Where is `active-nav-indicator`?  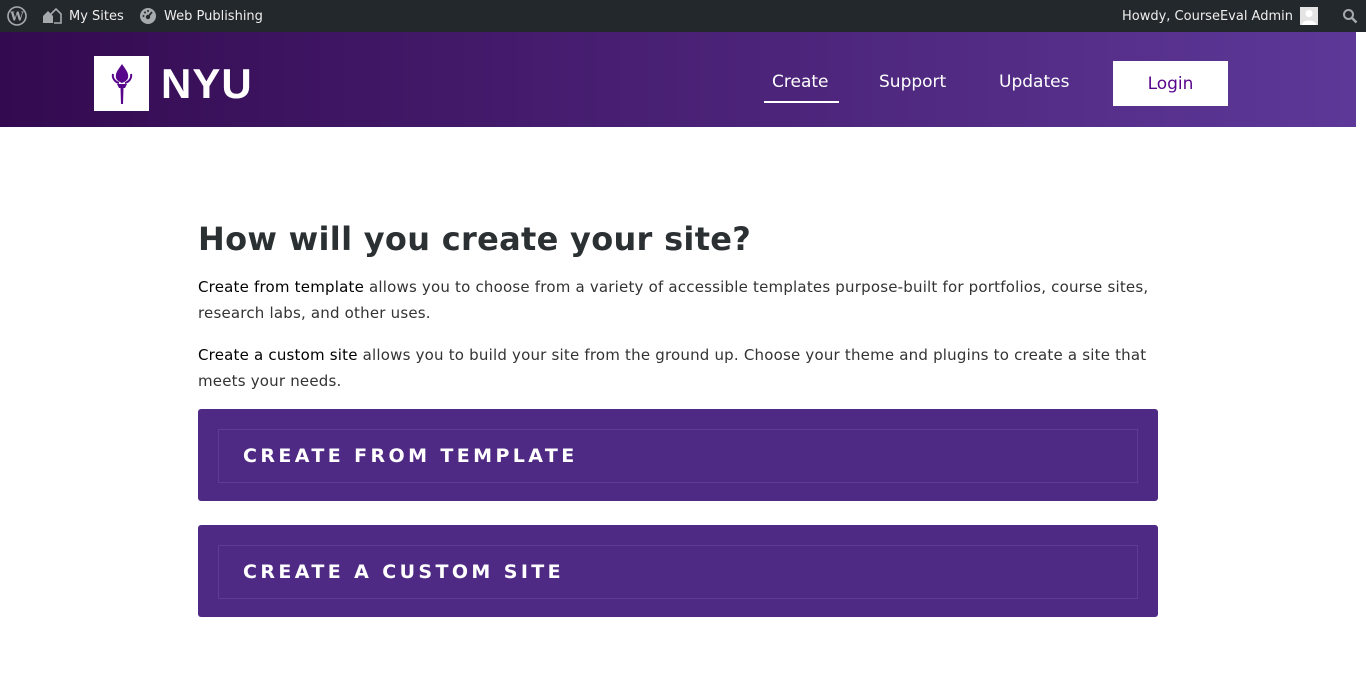 active-nav-indicator is located at coordinates (801, 102).